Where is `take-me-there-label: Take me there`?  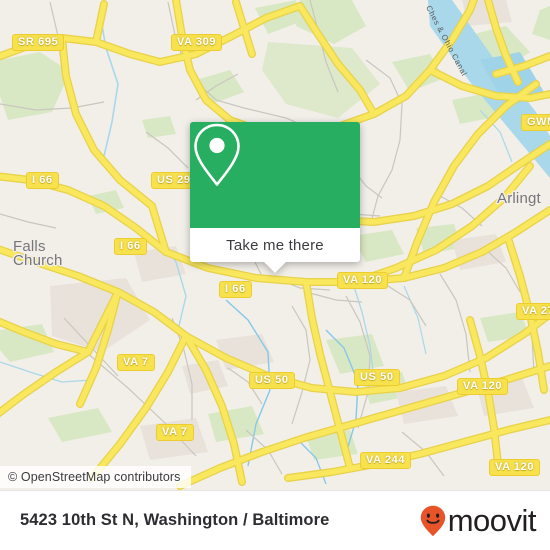 take-me-there-label: Take me there is located at coordinates (275, 245).